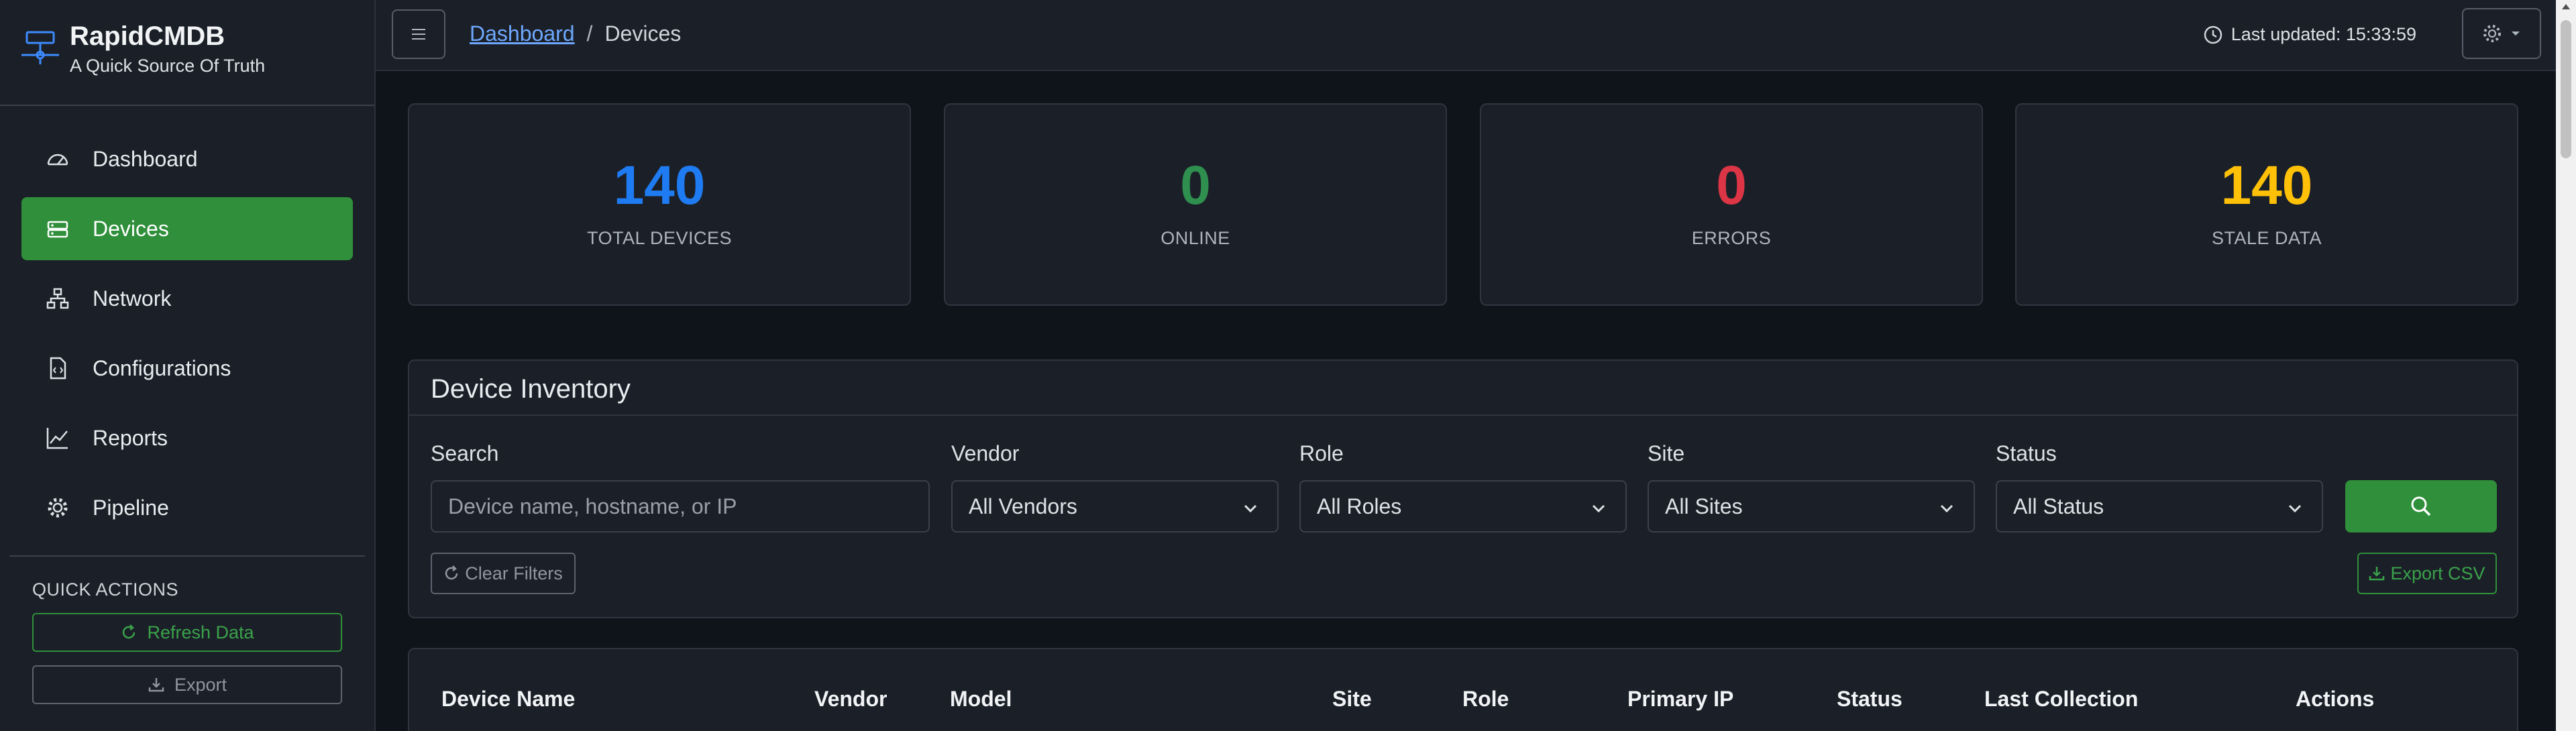  I want to click on page-scrollbar, so click(2566, 365).